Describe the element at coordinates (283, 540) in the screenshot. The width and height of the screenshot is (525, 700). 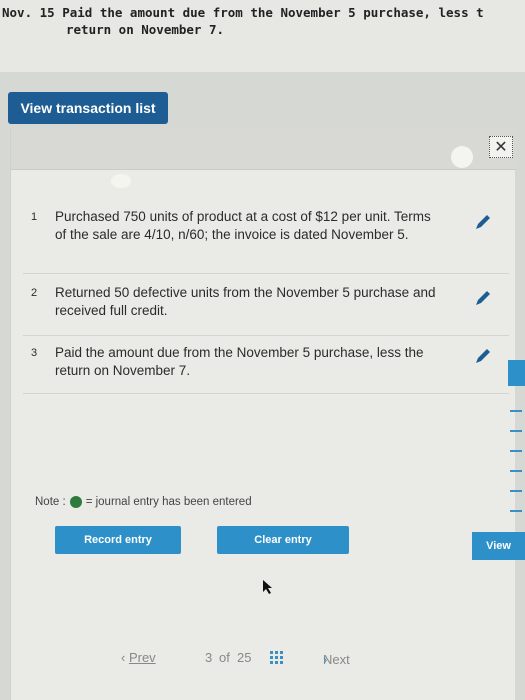
I see `clear-entry-button: Clear entry` at that location.